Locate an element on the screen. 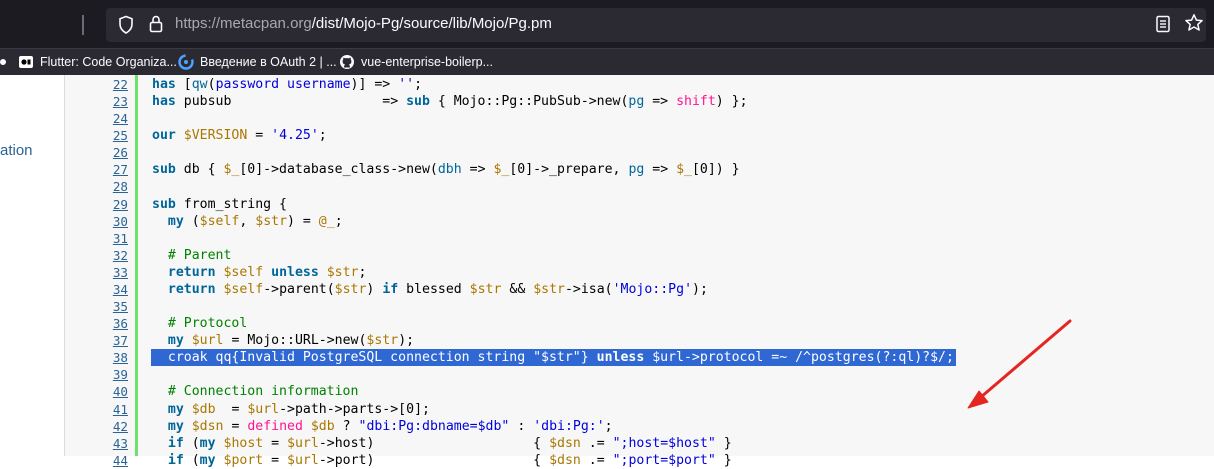 Image resolution: width=1214 pixels, height=469 pixels. reader-view-icon is located at coordinates (1163, 24).